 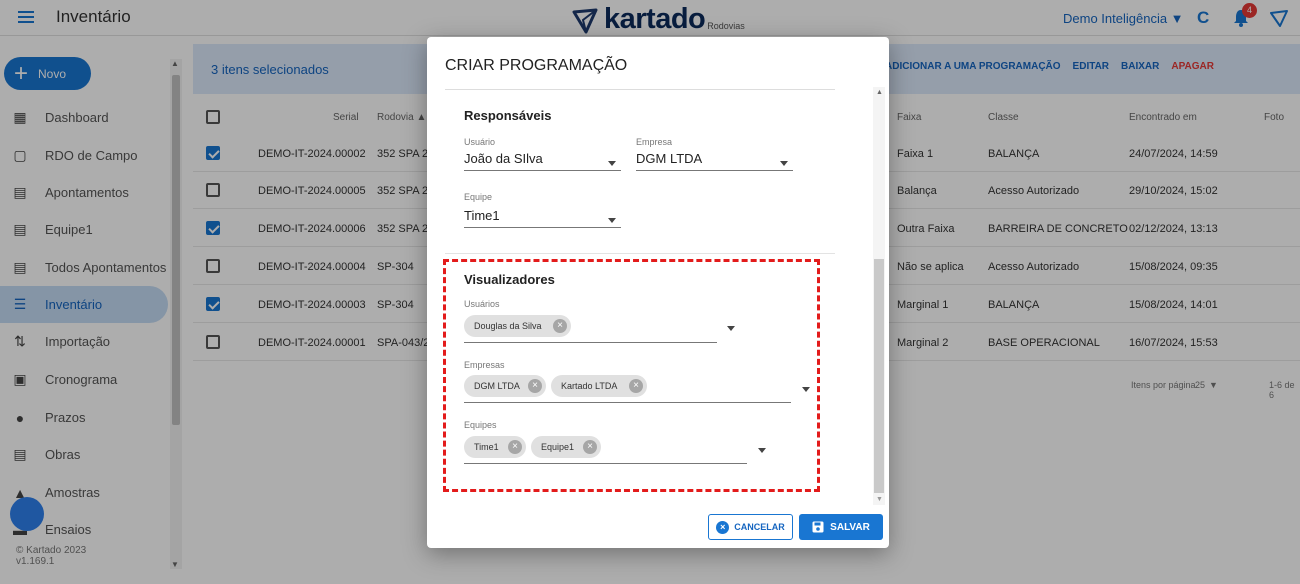 What do you see at coordinates (669, 158) in the screenshot?
I see `empresa-value: DGM LTDA` at bounding box center [669, 158].